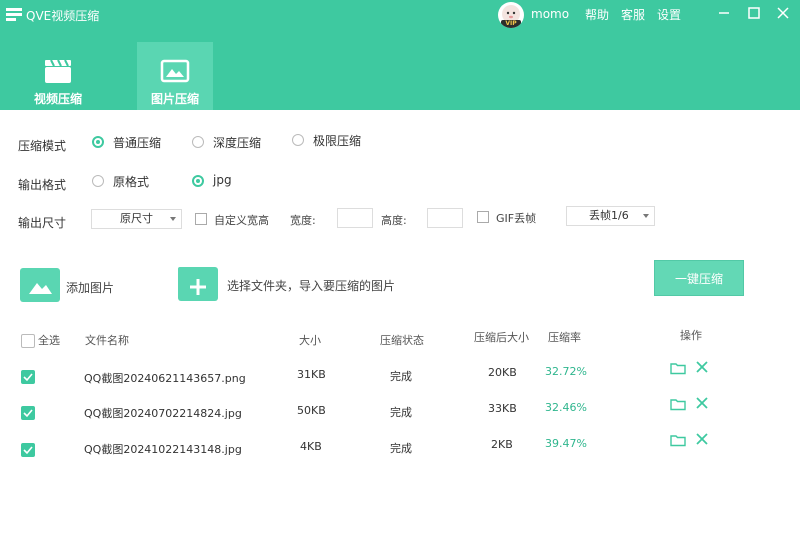 The image size is (800, 542). I want to click on file-after-size: 2KB, so click(502, 444).